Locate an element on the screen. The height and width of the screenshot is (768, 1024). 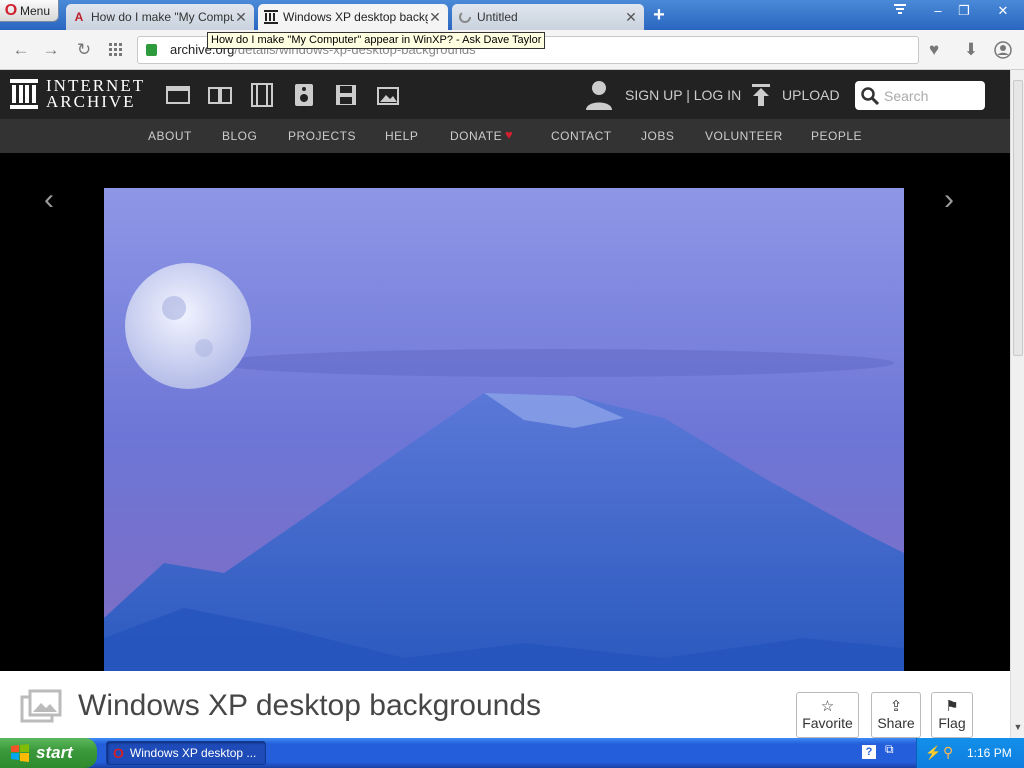
start-button: start is located at coordinates (48, 753).